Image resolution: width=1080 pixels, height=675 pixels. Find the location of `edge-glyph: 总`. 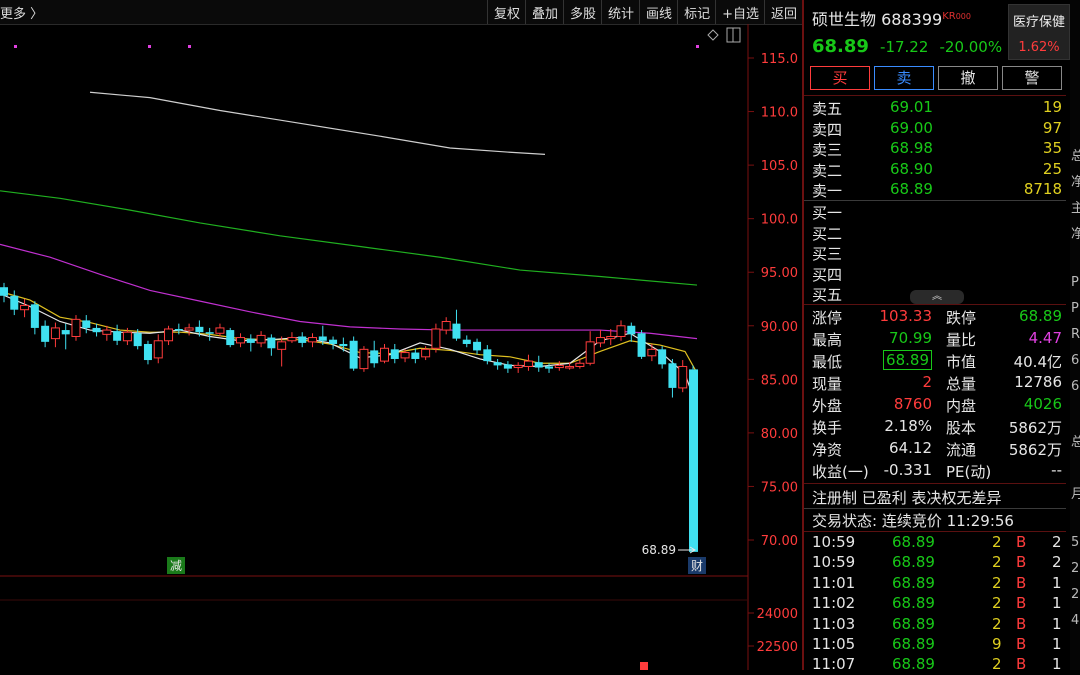

edge-glyph: 总 is located at coordinates (1075, 156).